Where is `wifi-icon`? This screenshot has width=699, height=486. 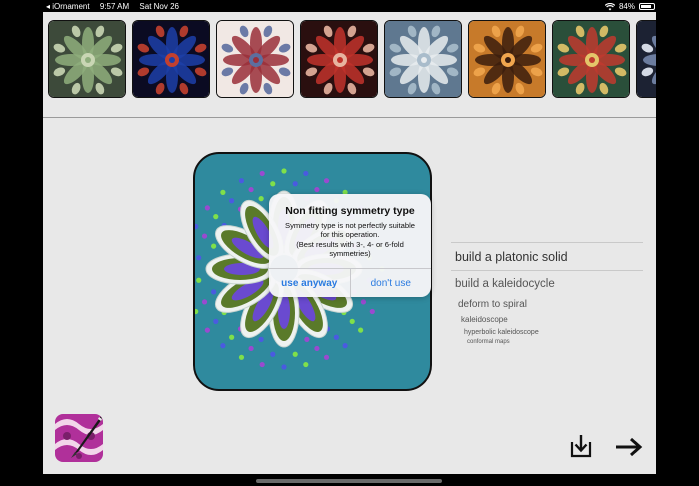
wifi-icon is located at coordinates (609, 6).